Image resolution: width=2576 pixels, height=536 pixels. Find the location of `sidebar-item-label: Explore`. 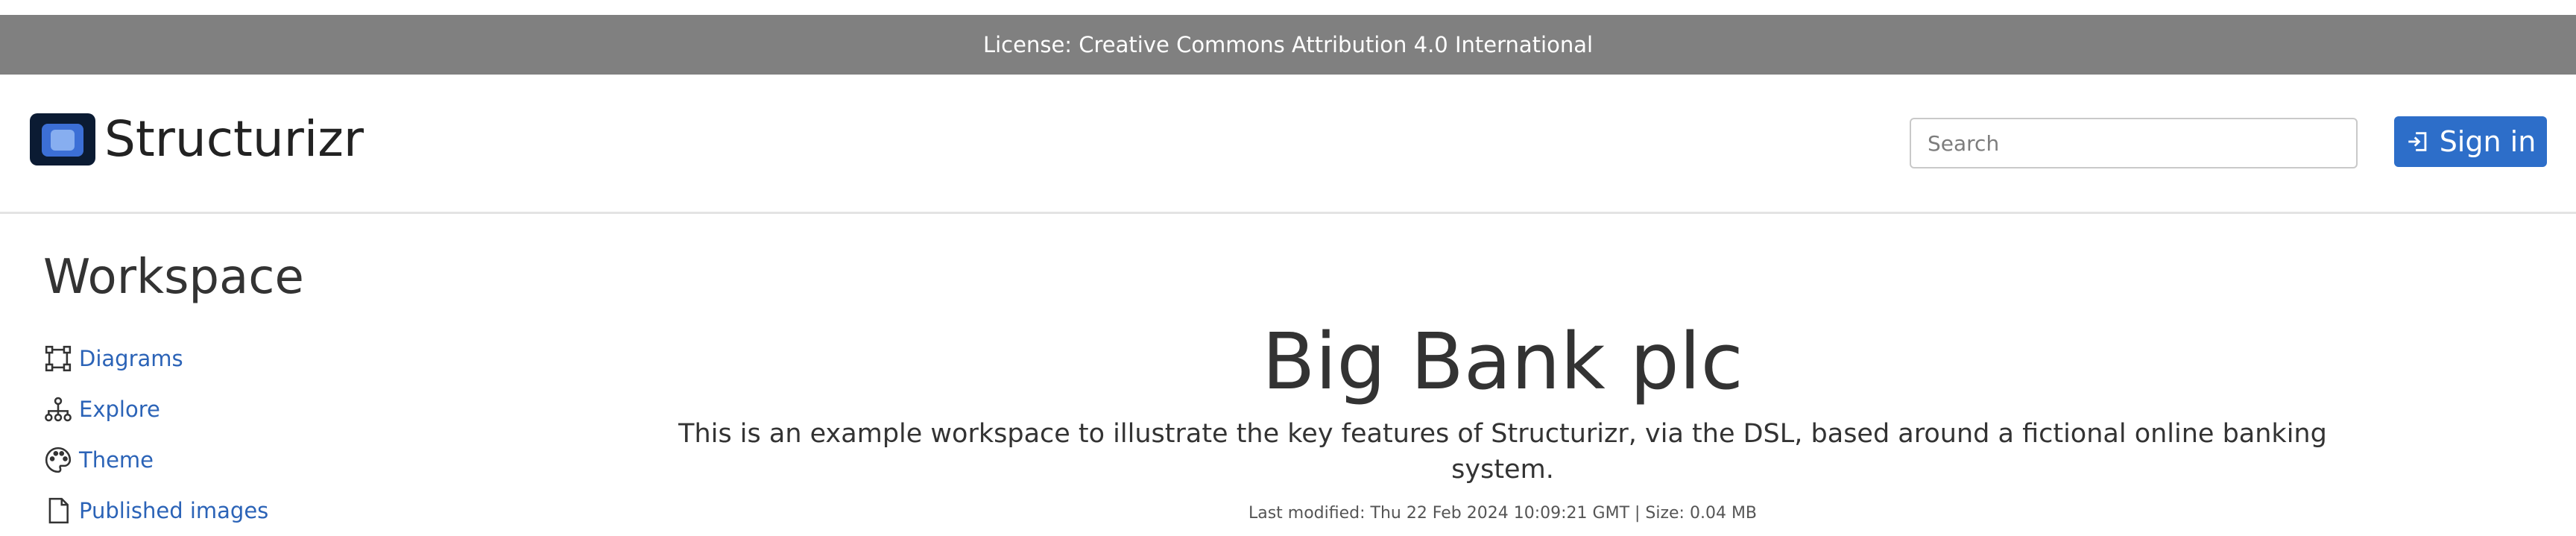

sidebar-item-label: Explore is located at coordinates (119, 409).